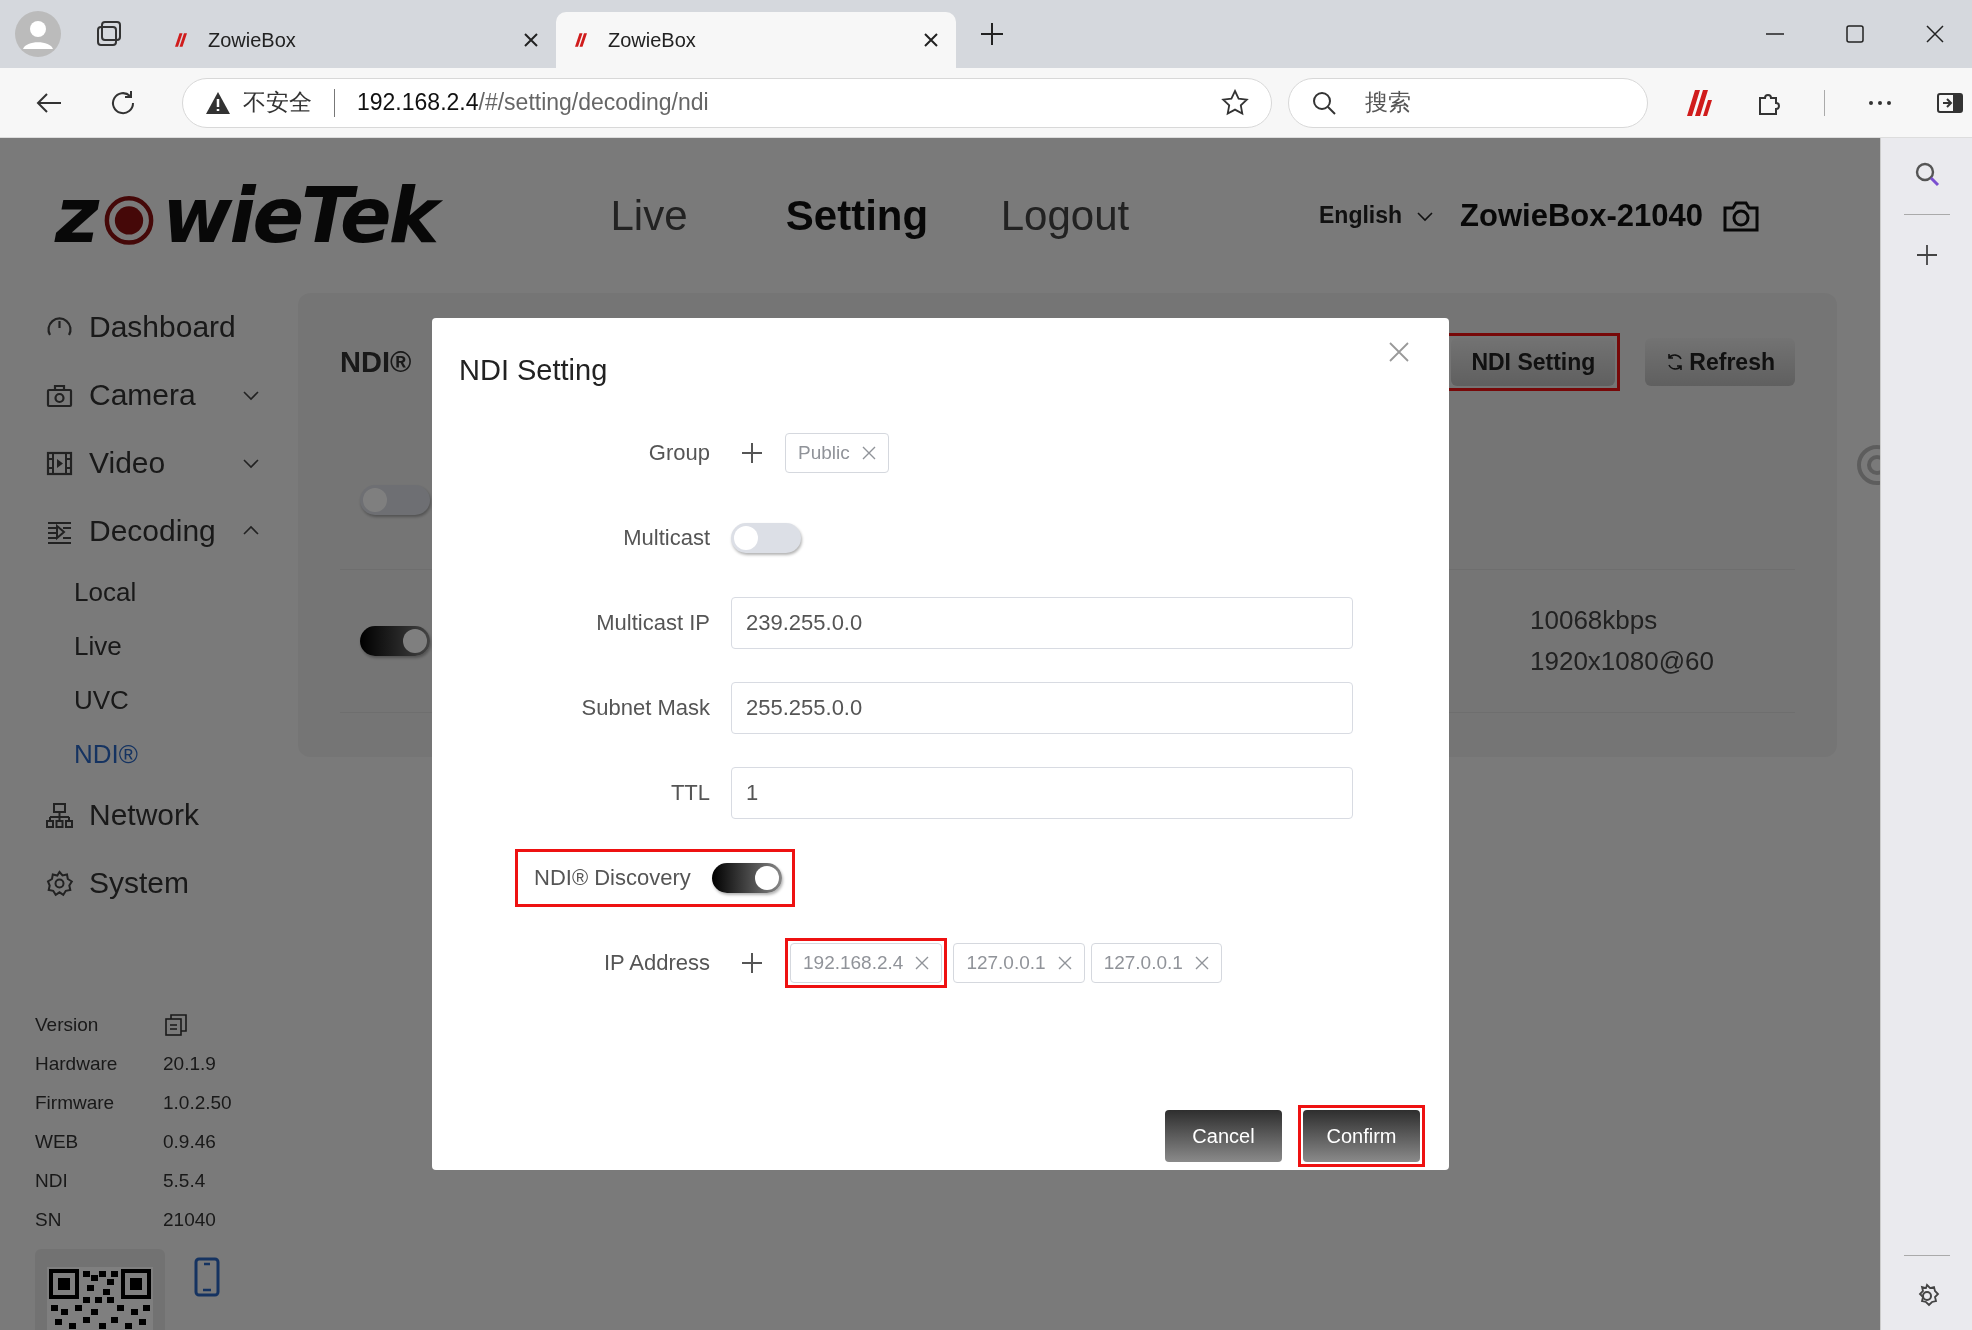 The width and height of the screenshot is (1972, 1330). What do you see at coordinates (1065, 215) in the screenshot?
I see `nav-link: Logout` at bounding box center [1065, 215].